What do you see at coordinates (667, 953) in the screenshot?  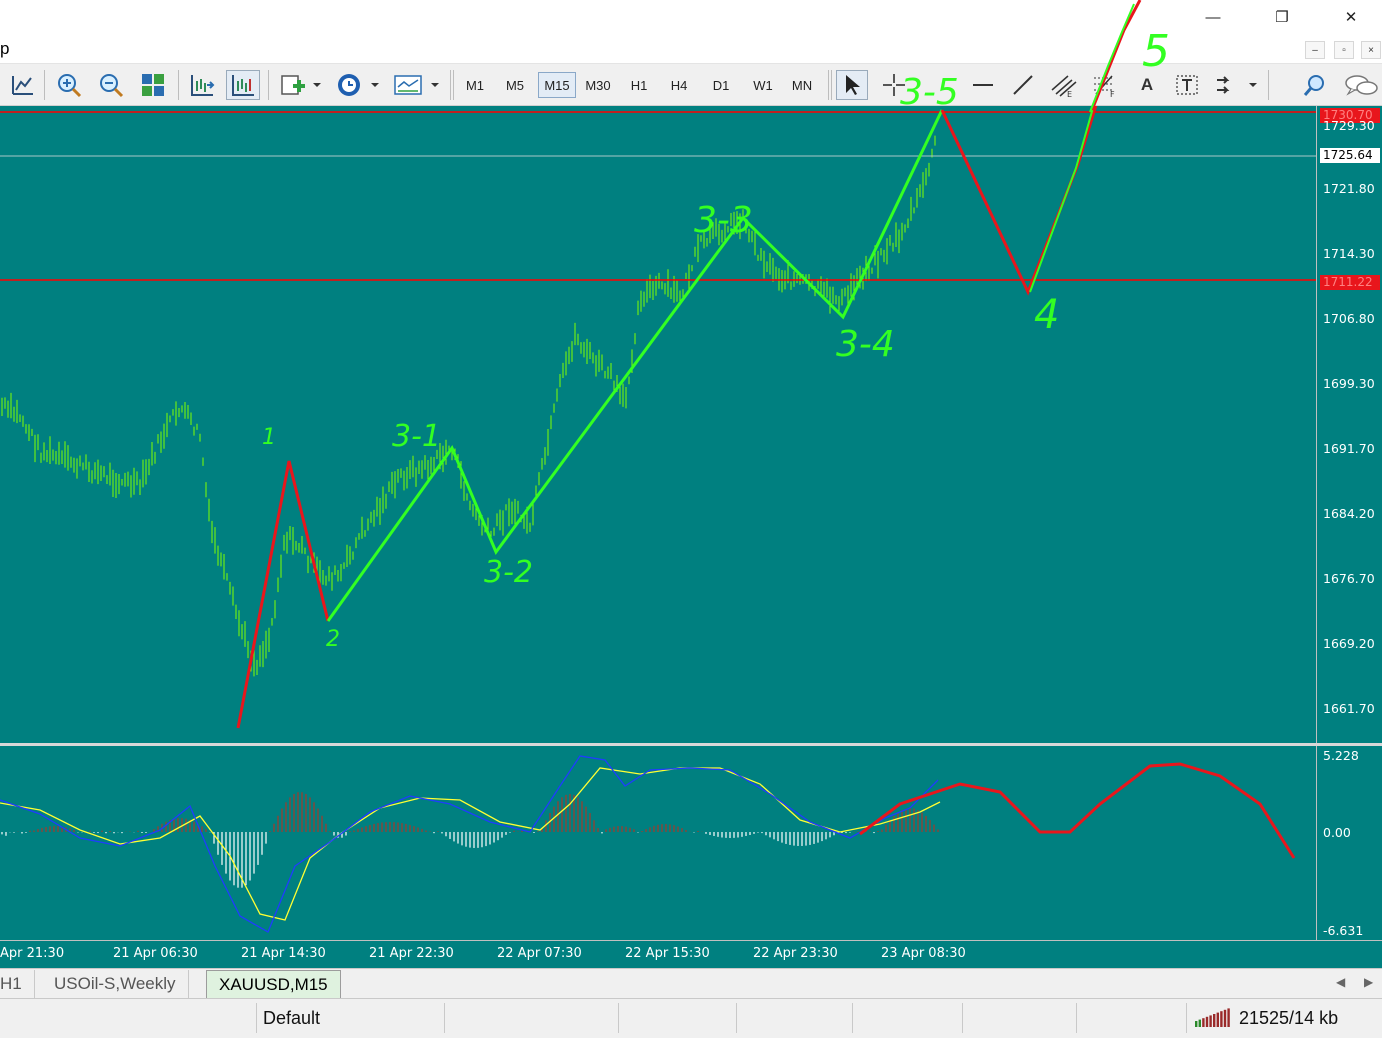 I see `time-tick: 22 Apr 15:30` at bounding box center [667, 953].